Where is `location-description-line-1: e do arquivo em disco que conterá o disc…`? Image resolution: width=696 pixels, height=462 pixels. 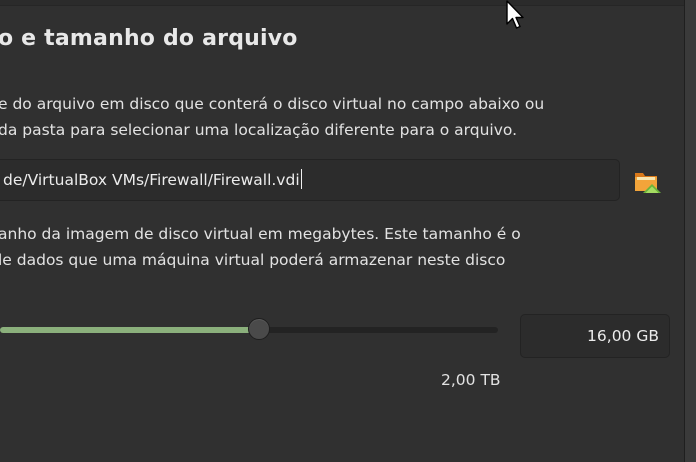
location-description-line-1: e do arquivo em disco que conterá o disc… is located at coordinates (272, 104).